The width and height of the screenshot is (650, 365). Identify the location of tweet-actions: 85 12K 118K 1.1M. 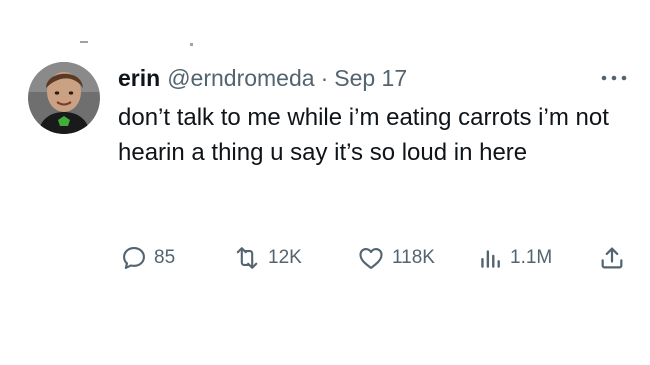
(376, 258).